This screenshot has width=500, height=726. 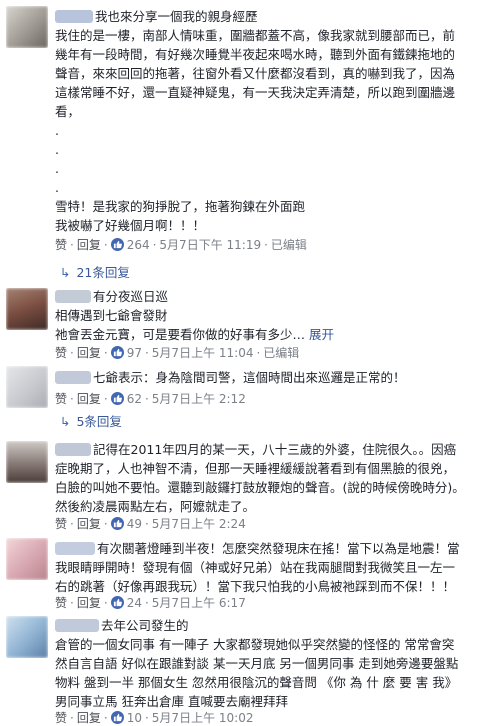 What do you see at coordinates (203, 353) in the screenshot?
I see `timestamp: 5月7日上午 11:04` at bounding box center [203, 353].